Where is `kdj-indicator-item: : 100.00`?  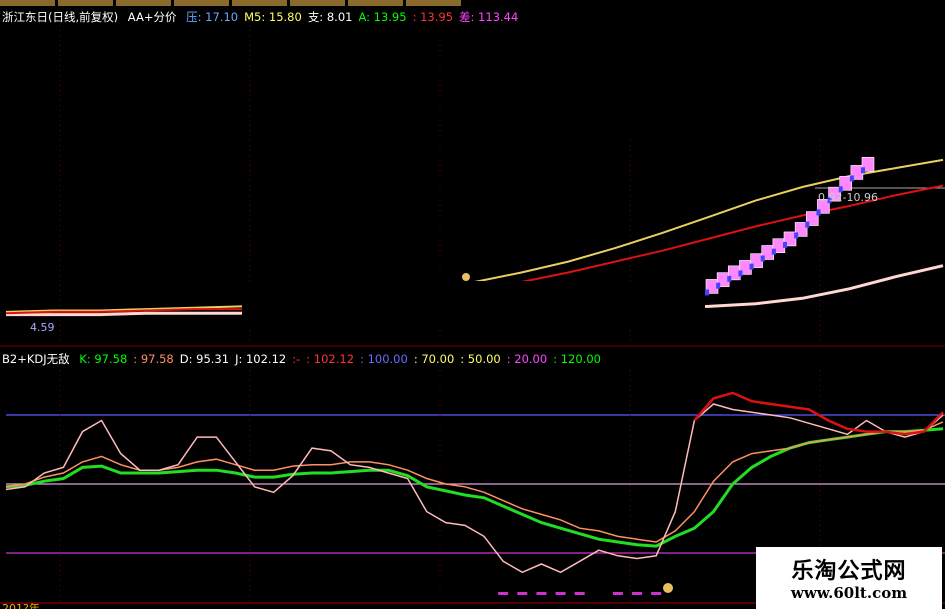
kdj-indicator-item: : 100.00 is located at coordinates (384, 359).